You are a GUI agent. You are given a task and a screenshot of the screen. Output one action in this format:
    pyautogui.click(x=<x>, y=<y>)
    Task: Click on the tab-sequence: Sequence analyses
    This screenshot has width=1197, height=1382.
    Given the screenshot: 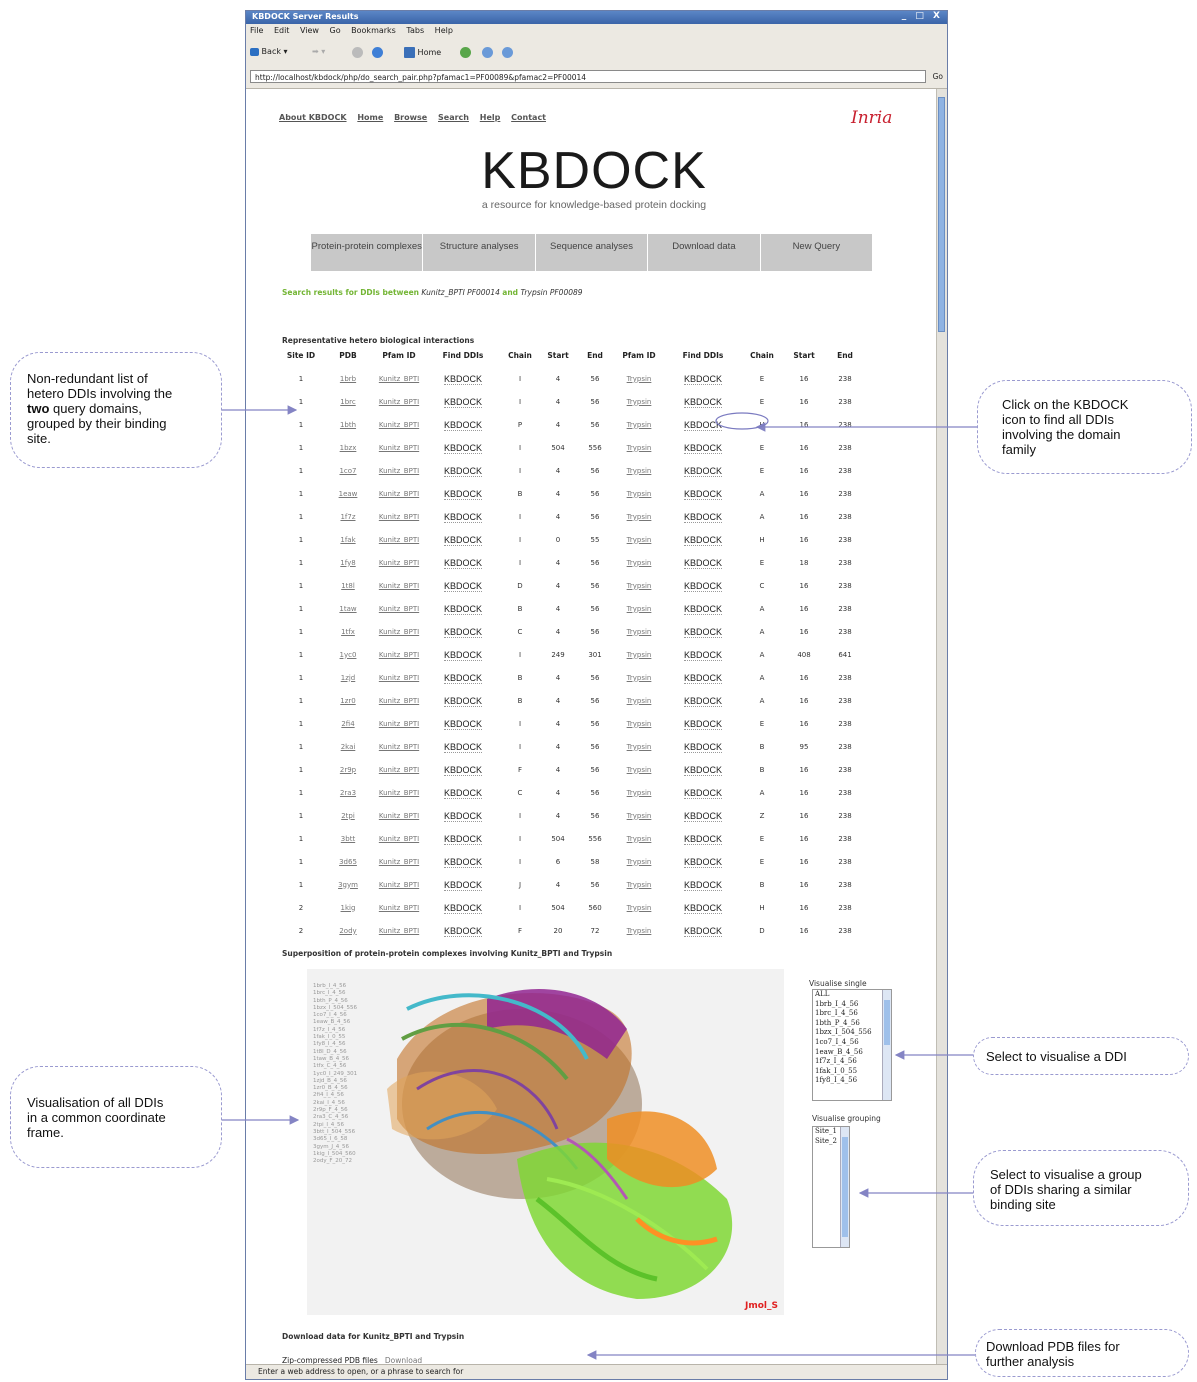 What is the action you would take?
    pyautogui.click(x=591, y=252)
    